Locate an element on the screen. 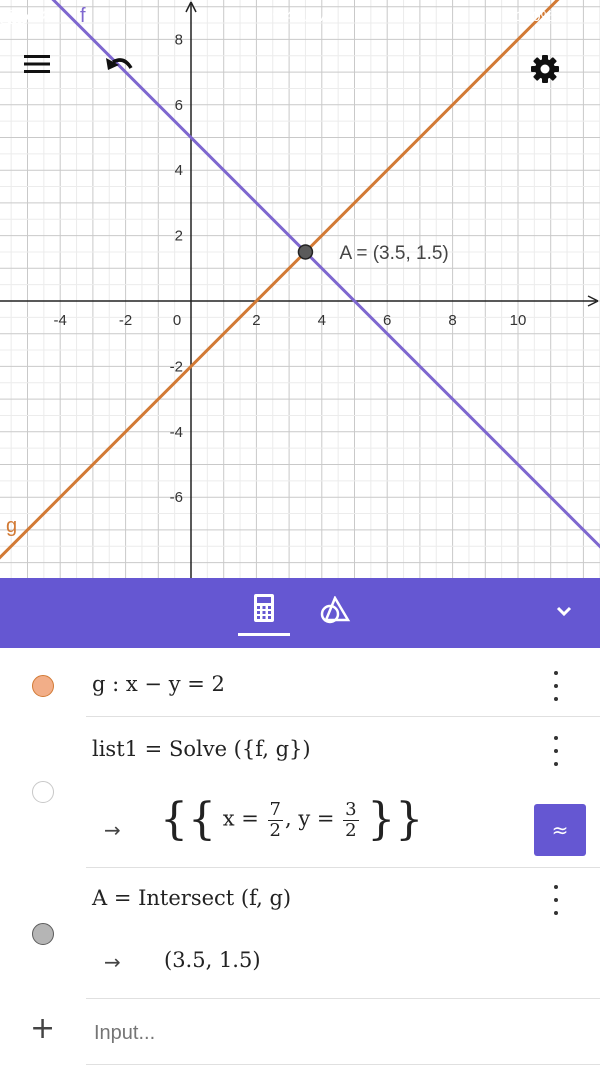 This screenshot has height=1065, width=600. undo-button is located at coordinates (126, 76).